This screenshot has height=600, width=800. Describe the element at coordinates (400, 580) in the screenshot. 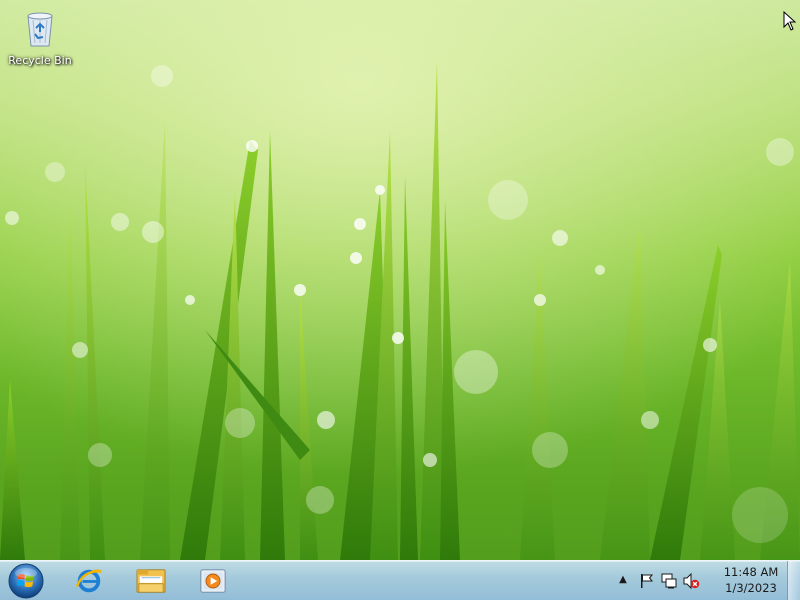

I see `taskbar: ▲ 11:48 AM 1/3/2023` at that location.